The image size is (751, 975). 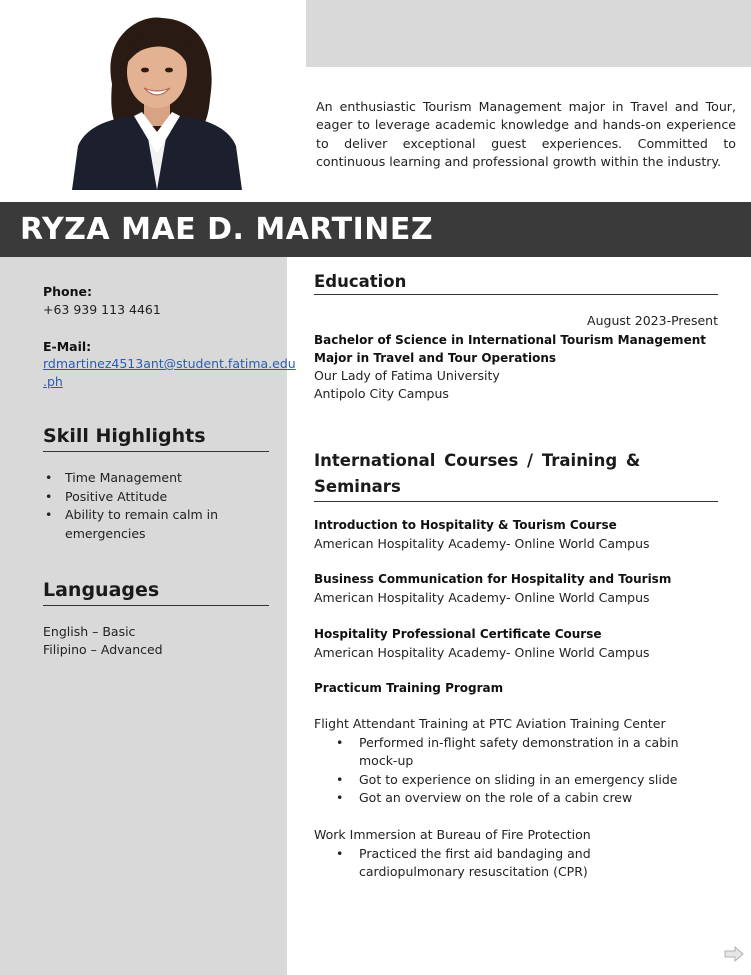 What do you see at coordinates (357, 486) in the screenshot?
I see `courses-heading-line2: Seminars` at bounding box center [357, 486].